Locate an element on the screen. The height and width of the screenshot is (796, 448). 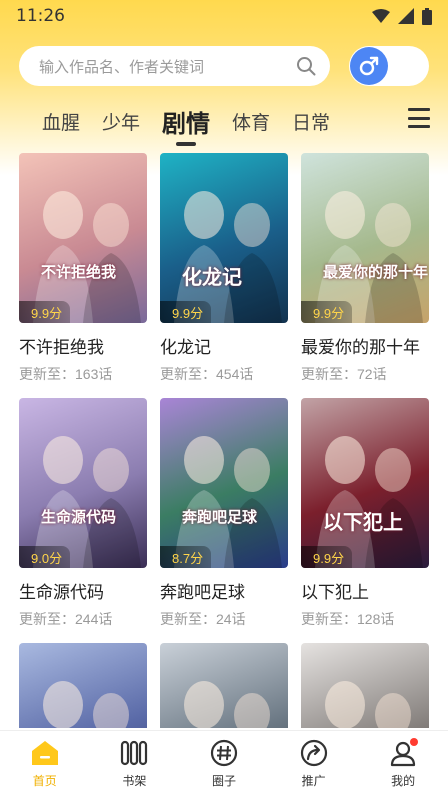
comic-cover: 最爱你的那十年 9.9分 is located at coordinates (365, 238).